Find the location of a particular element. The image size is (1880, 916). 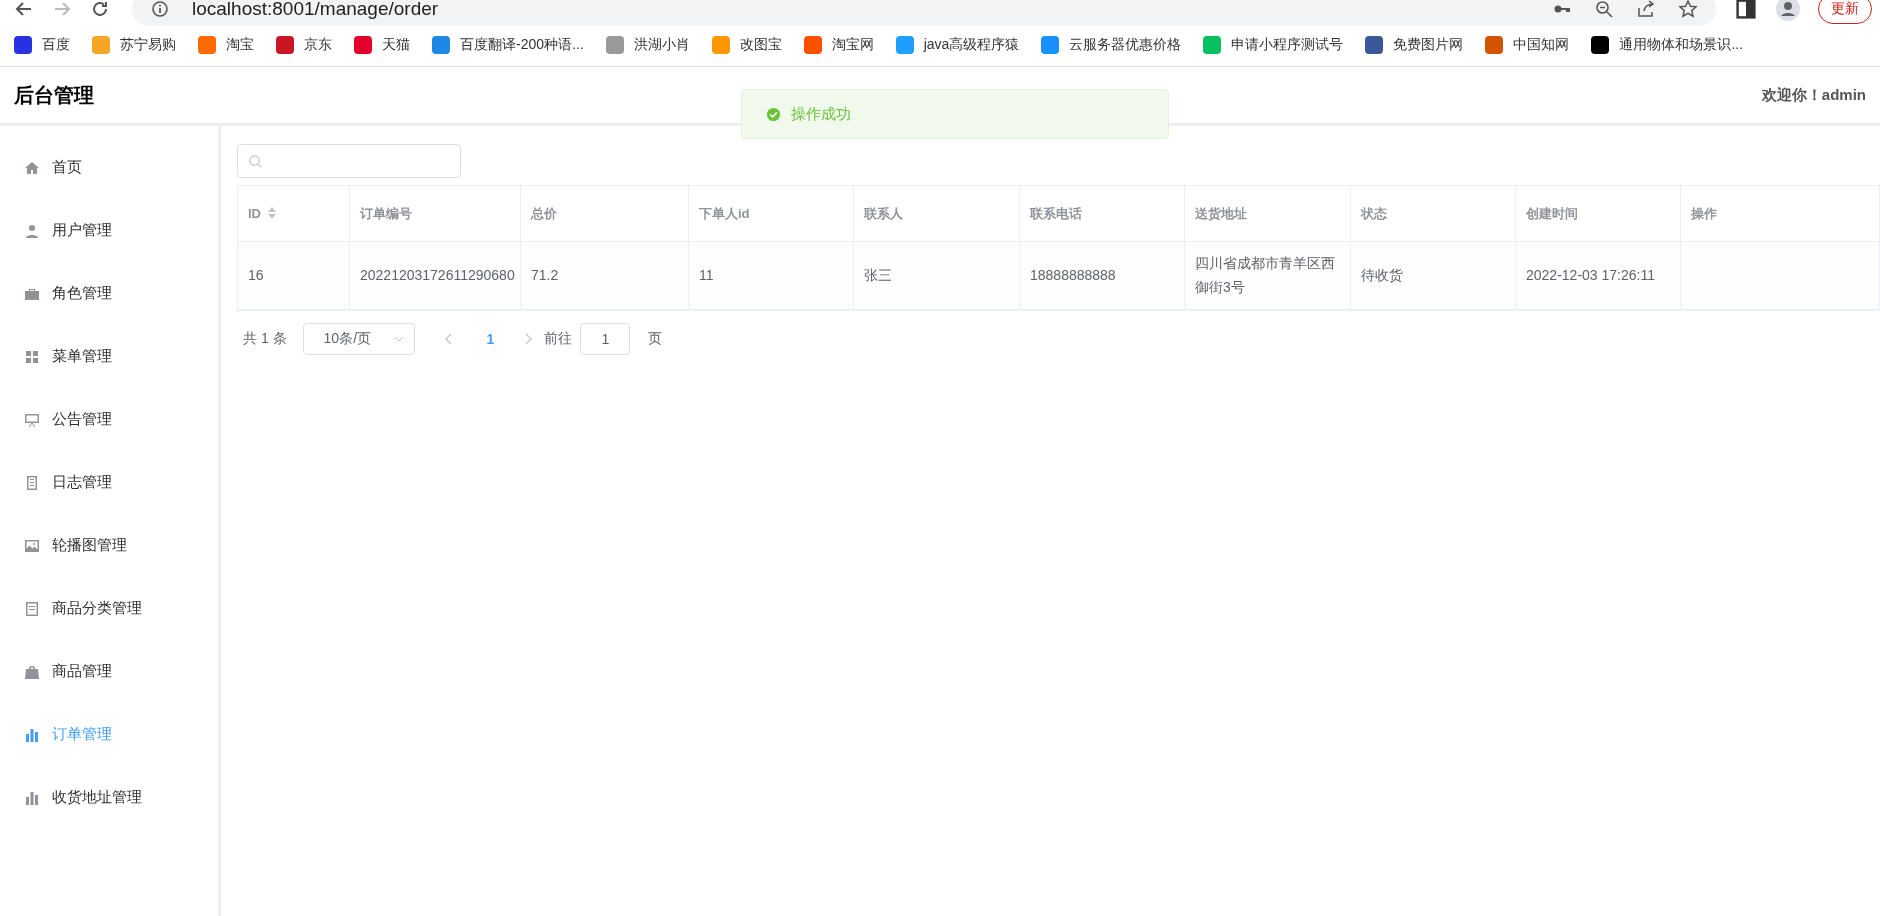

bookmark: 云服务器优惠价格 is located at coordinates (1111, 45).